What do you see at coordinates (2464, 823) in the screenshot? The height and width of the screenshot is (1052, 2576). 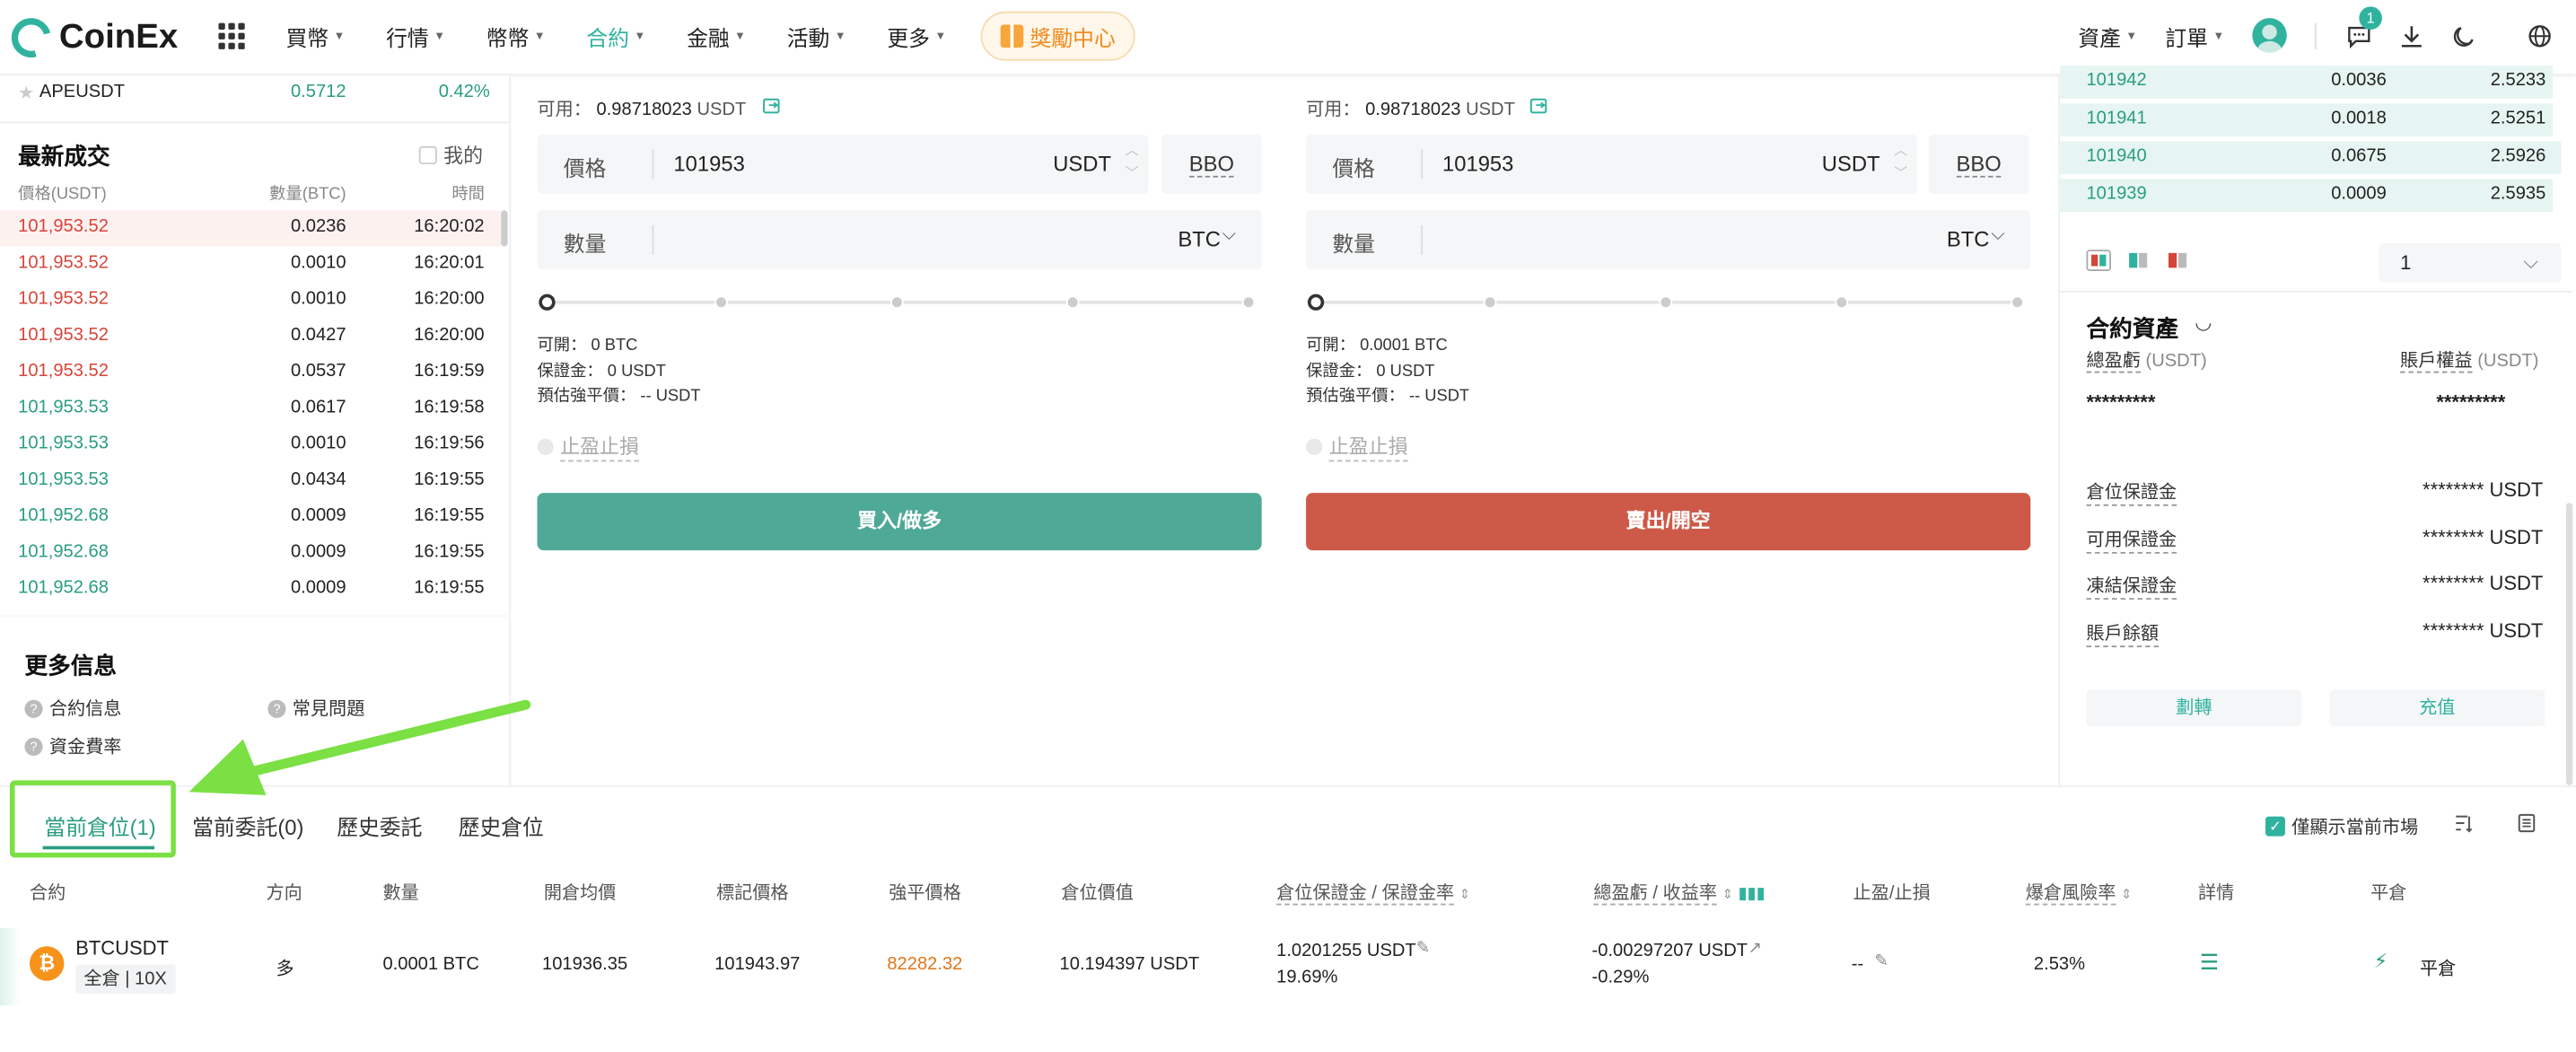 I see `filter-icon` at bounding box center [2464, 823].